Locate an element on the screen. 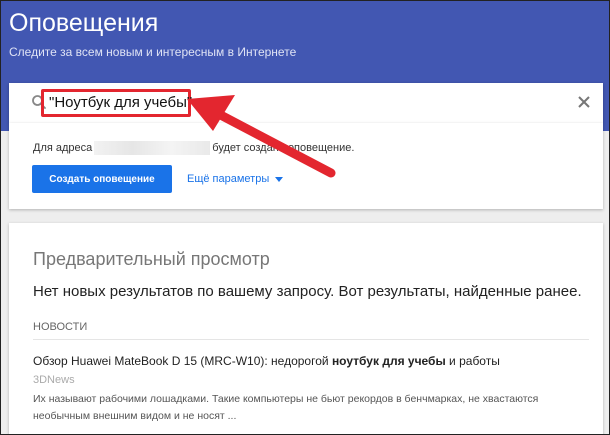 This screenshot has width=610, height=435. more-options-link: Ещё параметры is located at coordinates (235, 179).